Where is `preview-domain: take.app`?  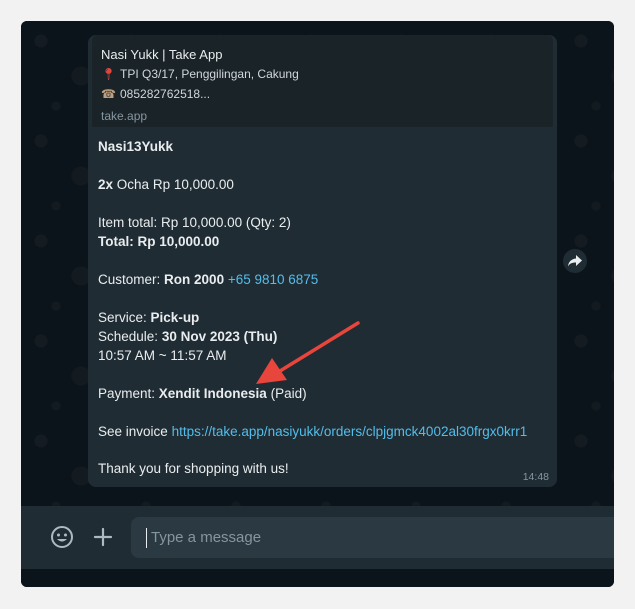
preview-domain: take.app is located at coordinates (124, 116).